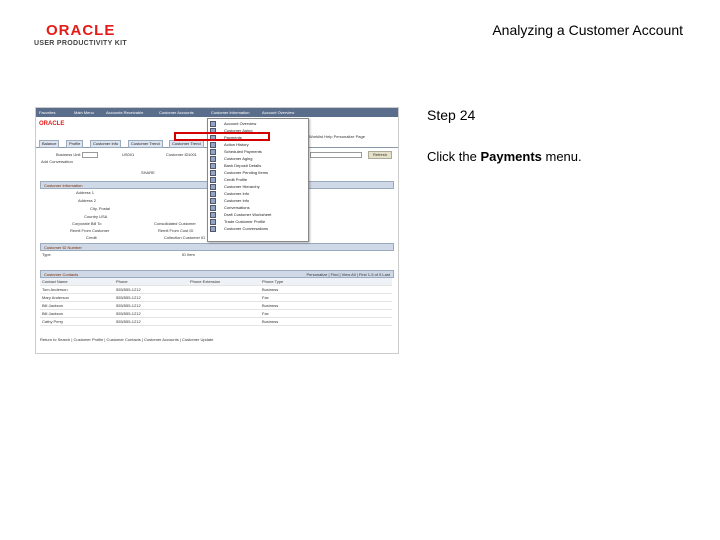  I want to click on menu-cust-accounts: Customer Accounts, so click(176, 112).